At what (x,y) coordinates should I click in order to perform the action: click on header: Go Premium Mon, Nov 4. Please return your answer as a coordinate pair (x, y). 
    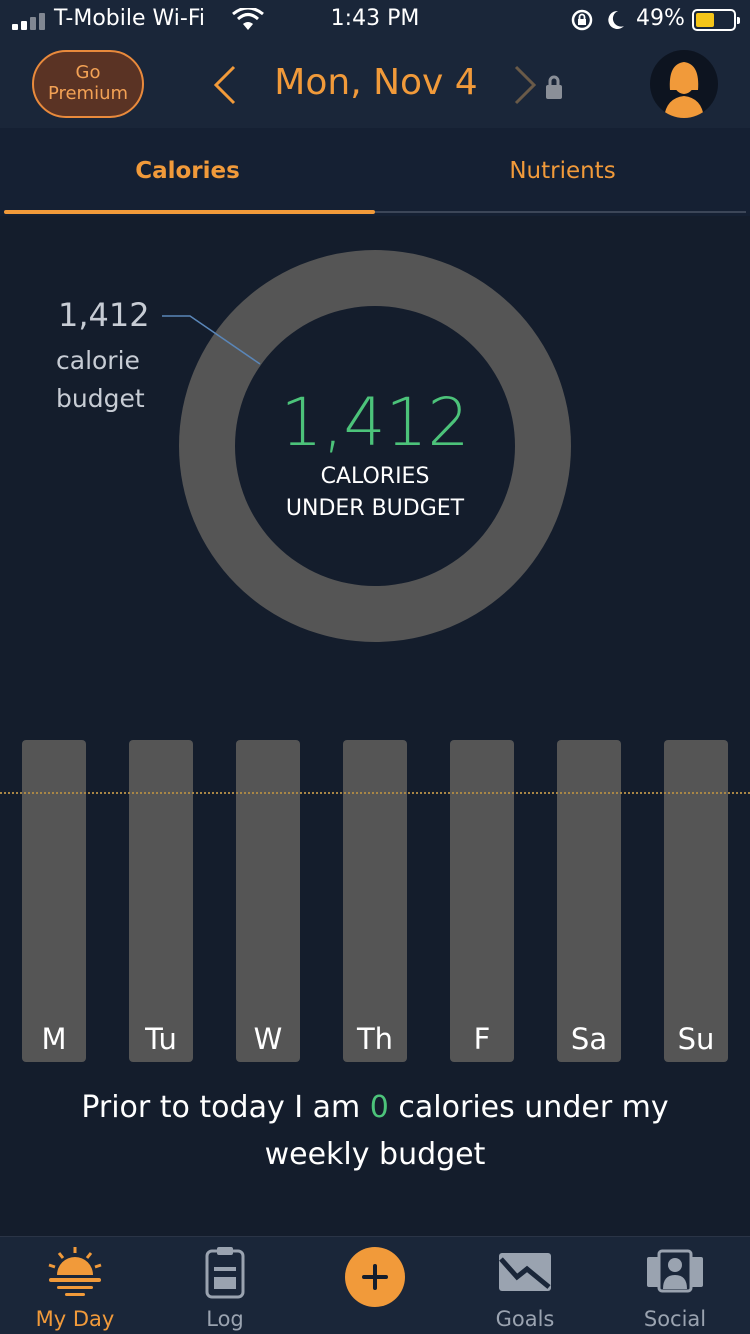
    Looking at the image, I should click on (375, 84).